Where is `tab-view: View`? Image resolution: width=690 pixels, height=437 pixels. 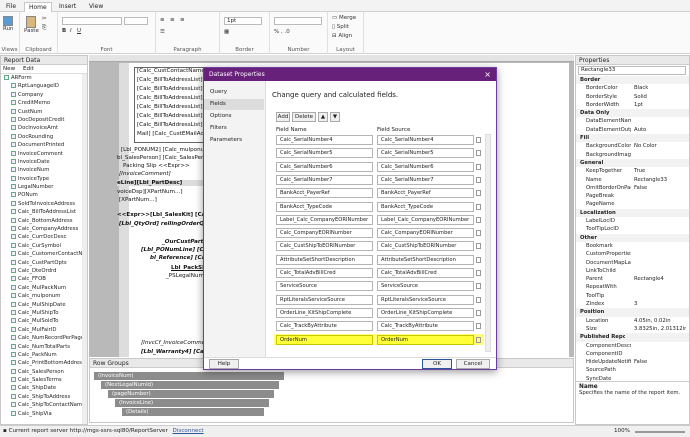 tab-view: View is located at coordinates (96, 7).